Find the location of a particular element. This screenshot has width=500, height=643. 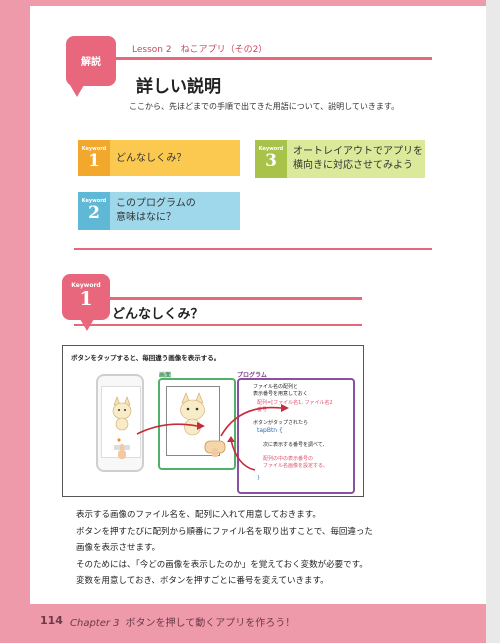

page-title: 詳しい説明 is located at coordinates (178, 87).